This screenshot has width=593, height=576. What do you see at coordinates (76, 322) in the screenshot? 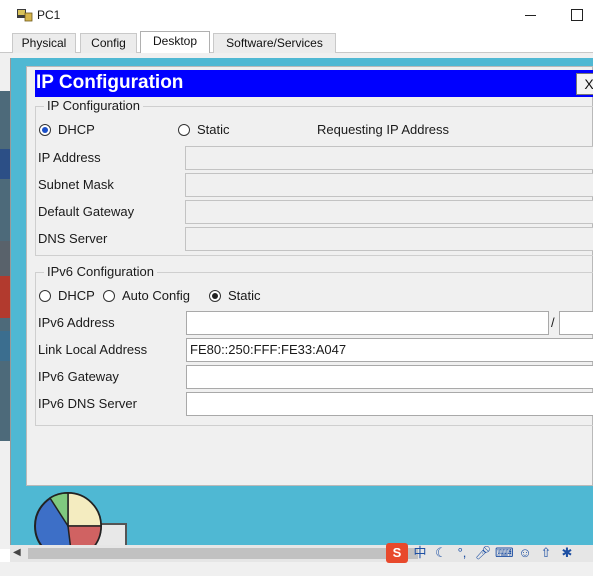
I see `ipv6-address-label: IPv6 Address` at bounding box center [76, 322].